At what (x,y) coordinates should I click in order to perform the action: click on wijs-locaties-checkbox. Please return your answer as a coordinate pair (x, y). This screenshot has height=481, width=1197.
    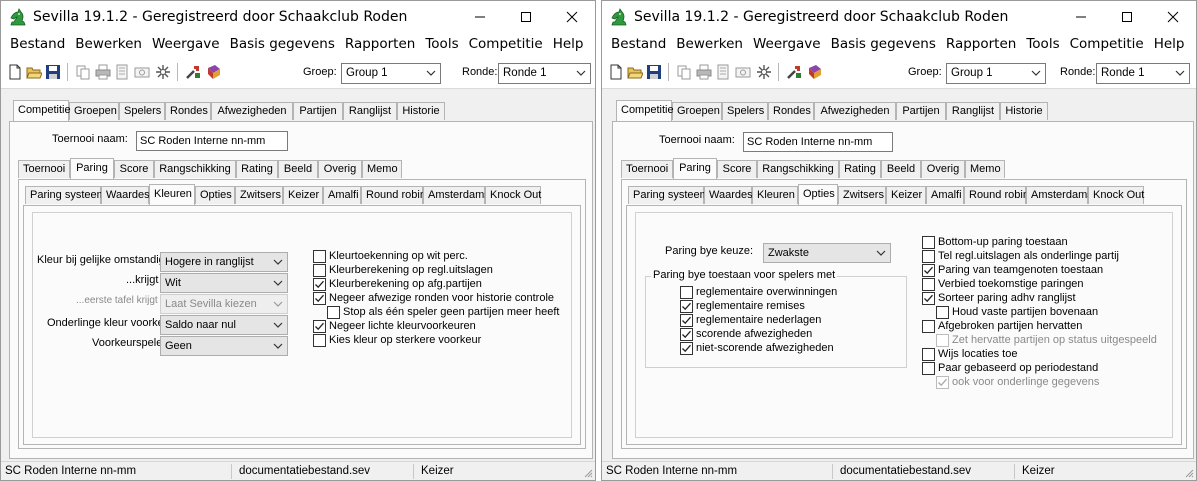
    Looking at the image, I should click on (928, 354).